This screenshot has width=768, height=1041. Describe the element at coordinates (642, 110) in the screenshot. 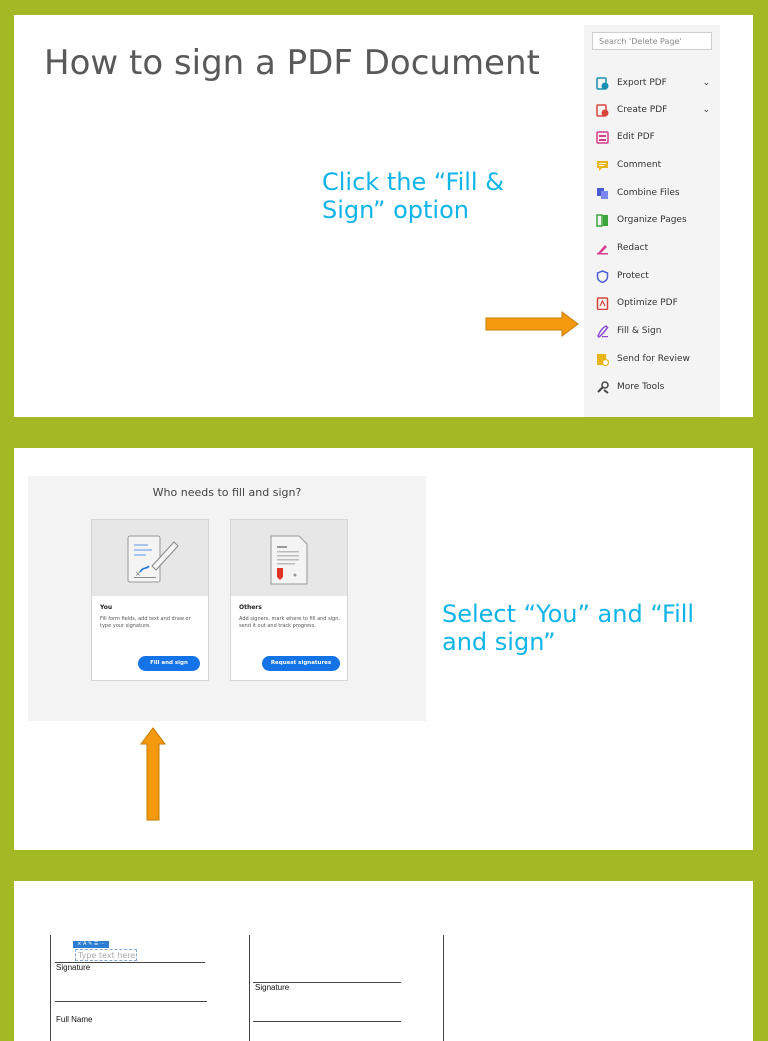

I see `tool-label: Create PDF` at that location.